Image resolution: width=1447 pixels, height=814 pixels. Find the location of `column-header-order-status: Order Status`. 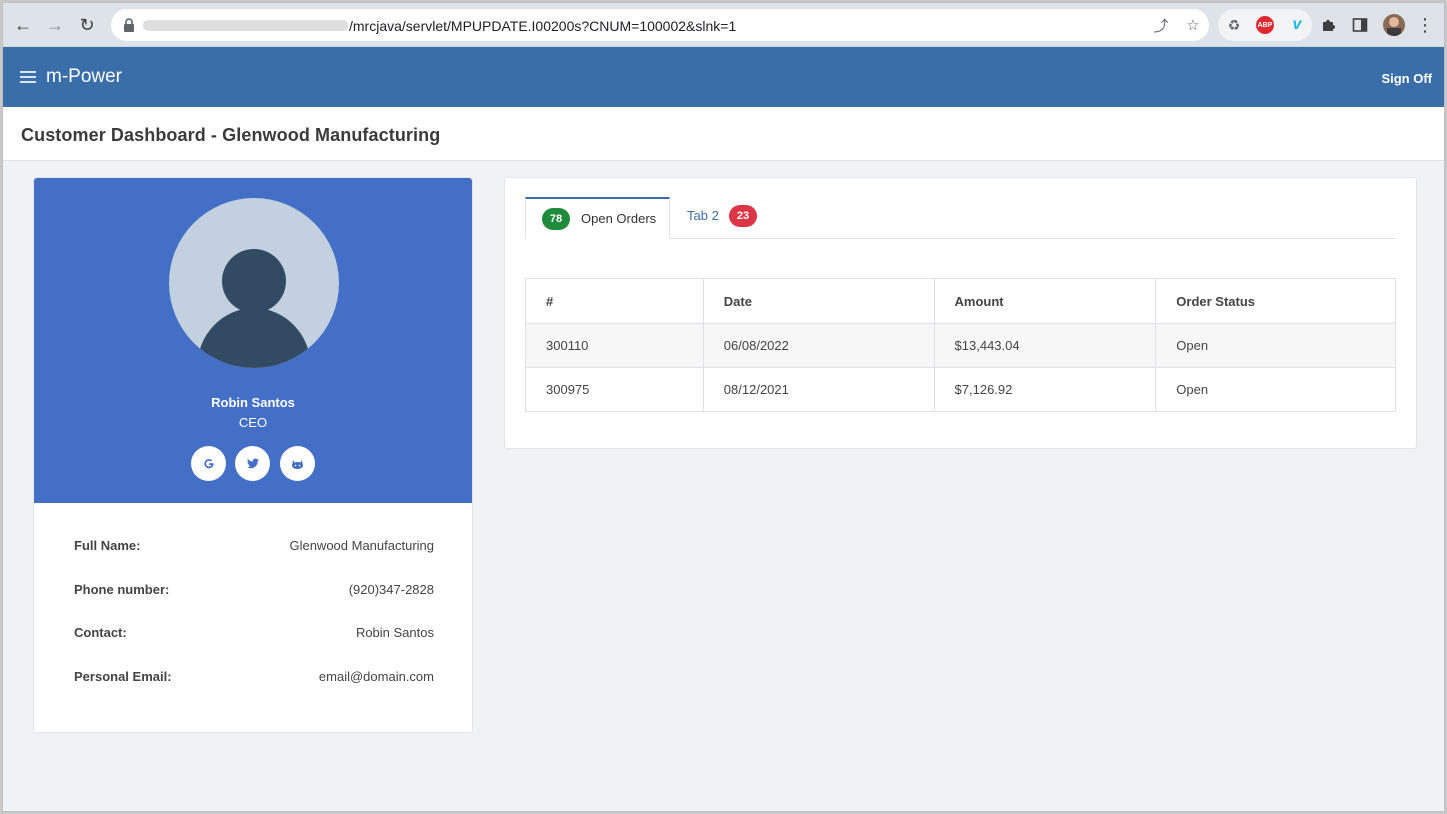

column-header-order-status: Order Status is located at coordinates (1275, 301).